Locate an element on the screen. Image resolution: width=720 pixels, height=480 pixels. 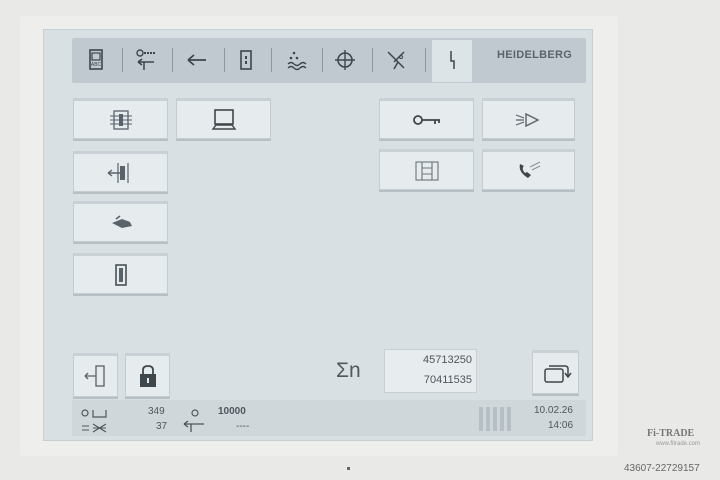
status-indicator-bars is located at coordinates (496, 419).